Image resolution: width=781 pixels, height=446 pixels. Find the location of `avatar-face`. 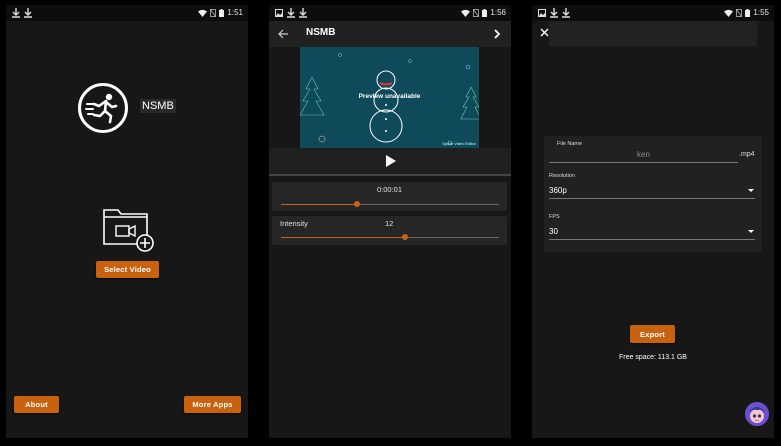

avatar-face is located at coordinates (757, 414).